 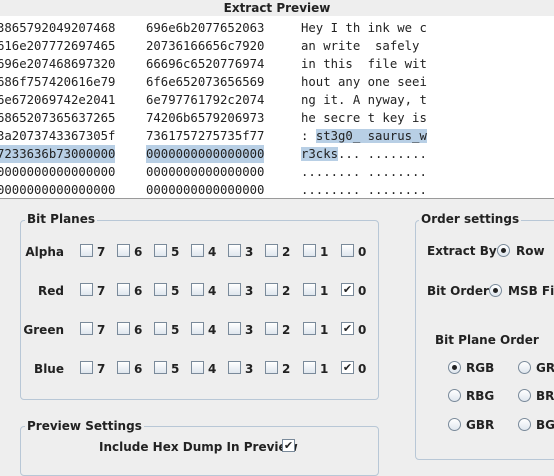 What do you see at coordinates (288, 445) in the screenshot?
I see `hex-dump-checkbox: ✔` at bounding box center [288, 445].